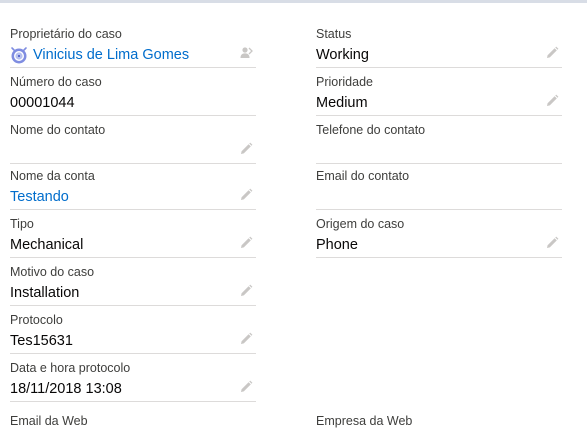 This screenshot has width=587, height=428. Describe the element at coordinates (337, 245) in the screenshot. I see `case-origin-value: Phone` at that location.